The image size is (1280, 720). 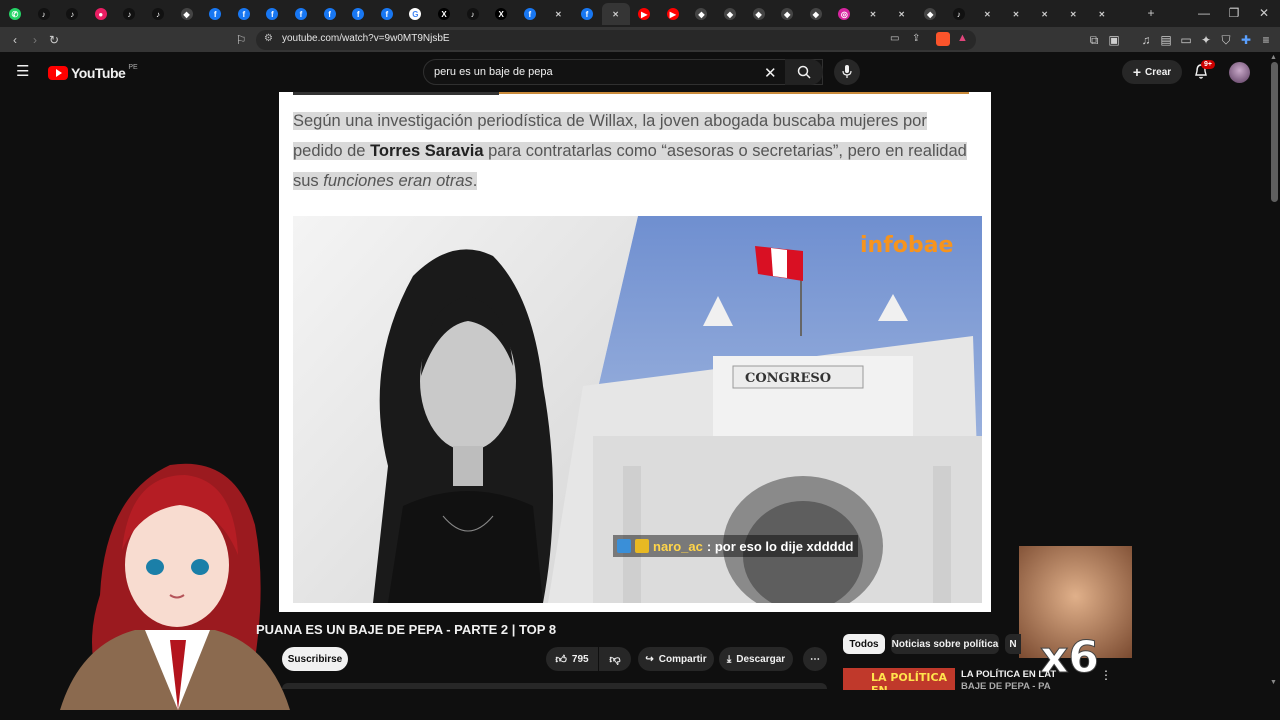 What do you see at coordinates (1106, 675) in the screenshot?
I see `rec-more-icon: ⋮` at bounding box center [1106, 675].